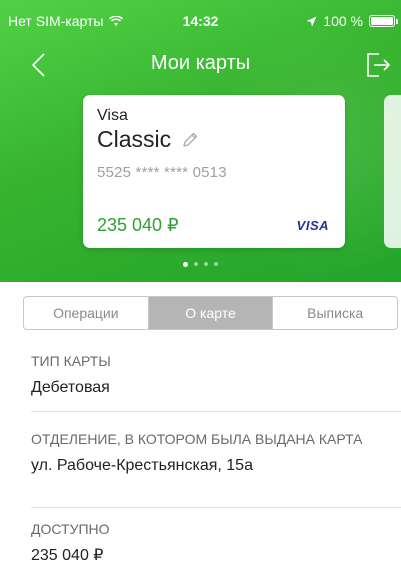 The height and width of the screenshot is (579, 401). Describe the element at coordinates (200, 20) in the screenshot. I see `status-bar: Нет SIM-карты 14:32 100 %` at that location.